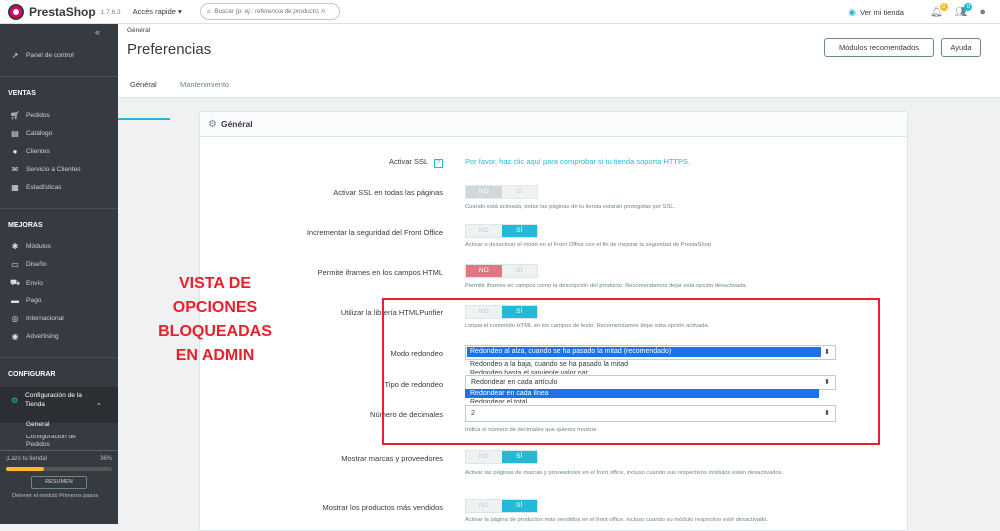 This screenshot has width=1000, height=531. What do you see at coordinates (501, 271) in the screenshot?
I see `iframes-switch: NO SÍ` at bounding box center [501, 271].